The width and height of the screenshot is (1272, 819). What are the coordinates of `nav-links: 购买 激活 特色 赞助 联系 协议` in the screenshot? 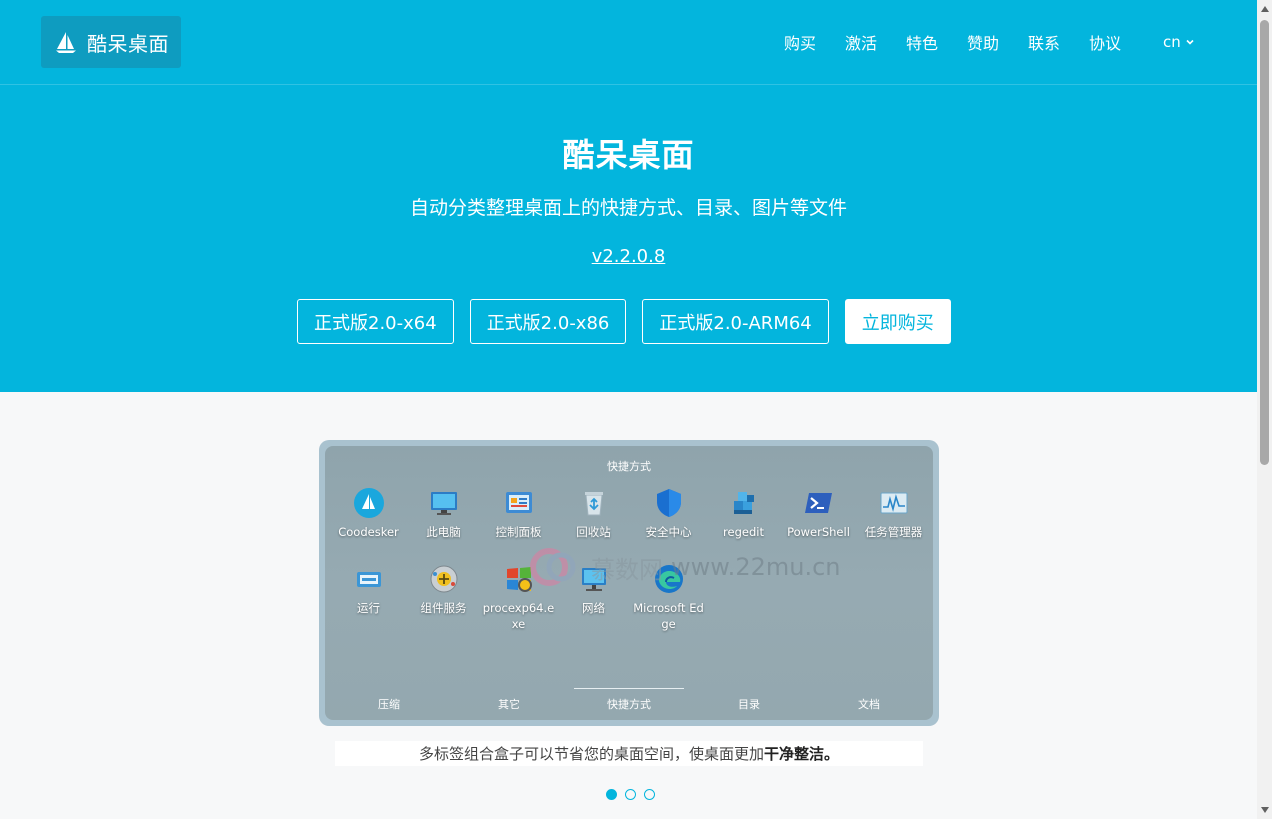 It's located at (967, 42).